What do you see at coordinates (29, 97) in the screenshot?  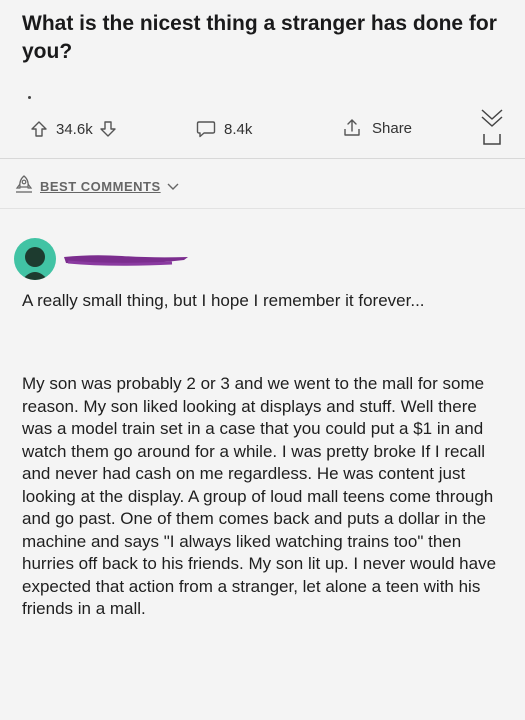 I see `separator-dot` at bounding box center [29, 97].